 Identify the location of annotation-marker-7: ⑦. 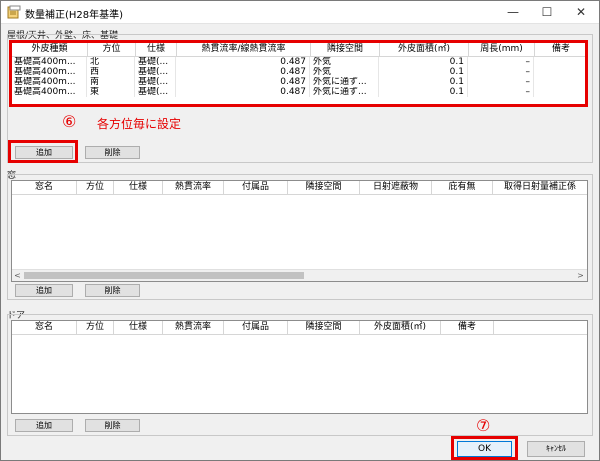
(483, 425).